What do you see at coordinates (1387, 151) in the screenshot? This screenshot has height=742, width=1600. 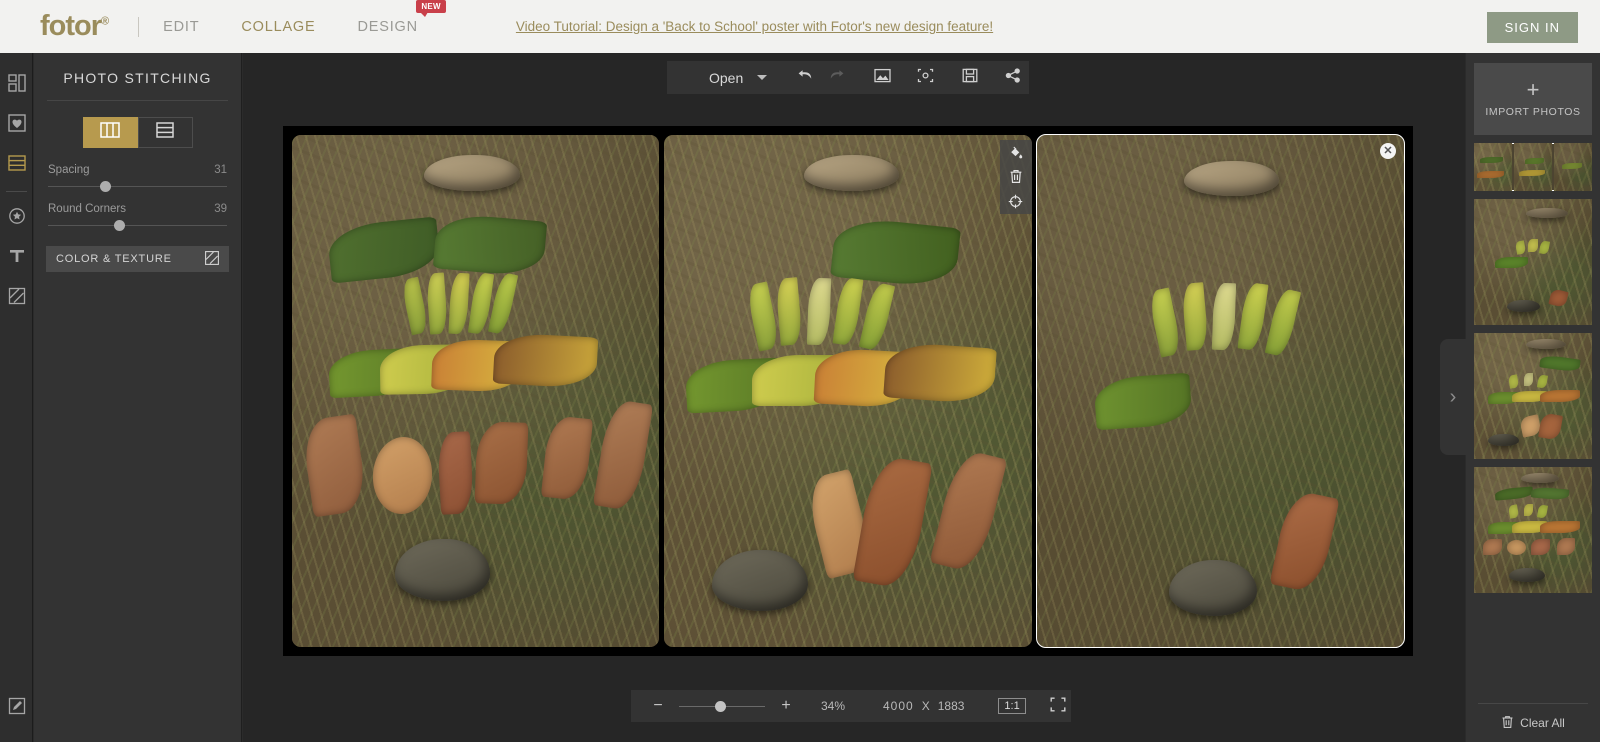 I see `close-icon: ✕` at bounding box center [1387, 151].